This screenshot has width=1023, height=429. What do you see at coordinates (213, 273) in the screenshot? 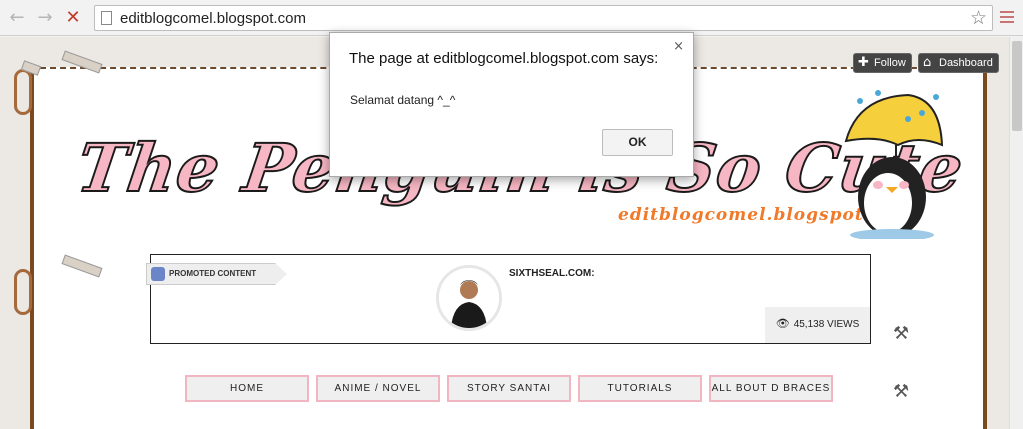
I see `promoted-content-label: PROMOTED CONTENT` at bounding box center [213, 273].